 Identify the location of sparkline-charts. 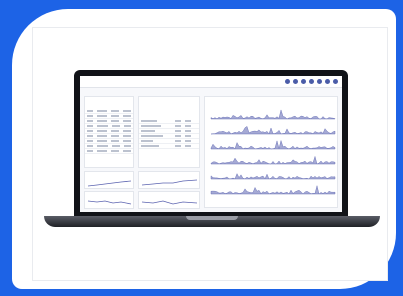
(273, 152).